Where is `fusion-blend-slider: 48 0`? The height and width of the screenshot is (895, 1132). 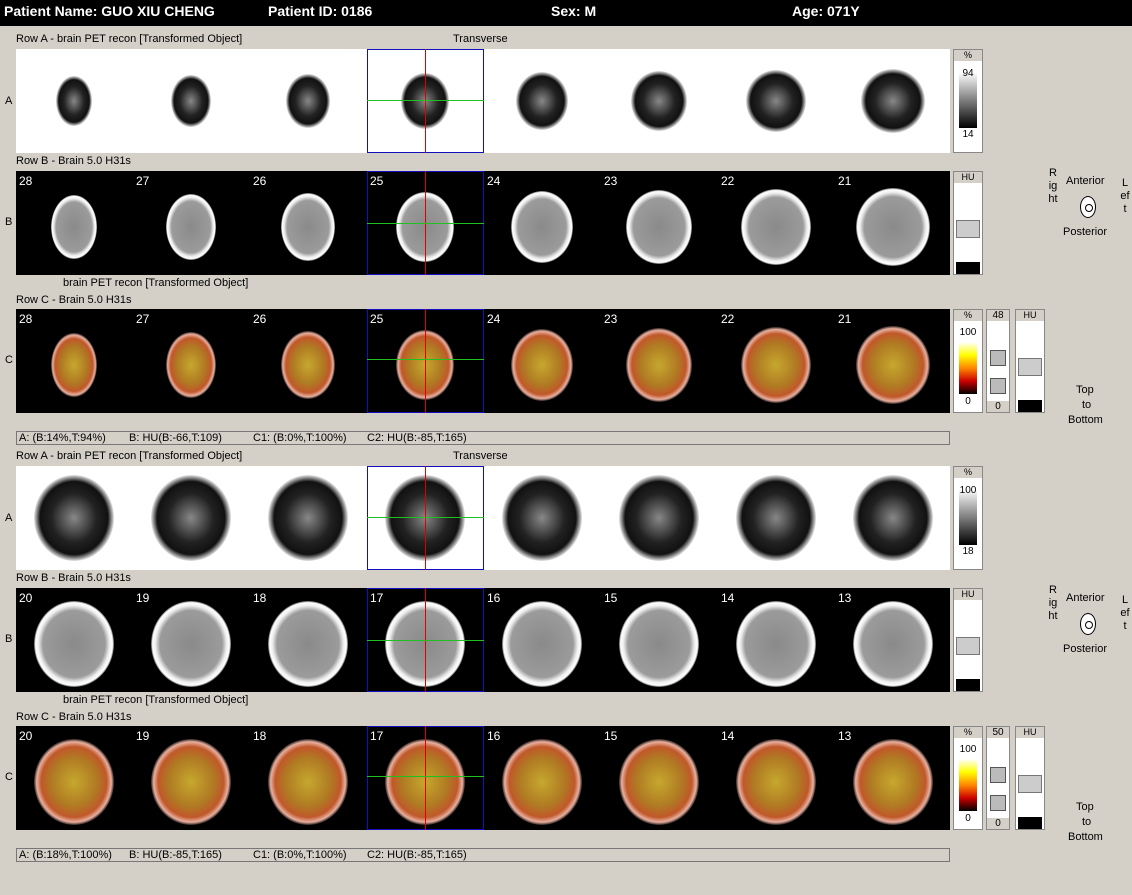
fusion-blend-slider: 48 0 is located at coordinates (998, 361).